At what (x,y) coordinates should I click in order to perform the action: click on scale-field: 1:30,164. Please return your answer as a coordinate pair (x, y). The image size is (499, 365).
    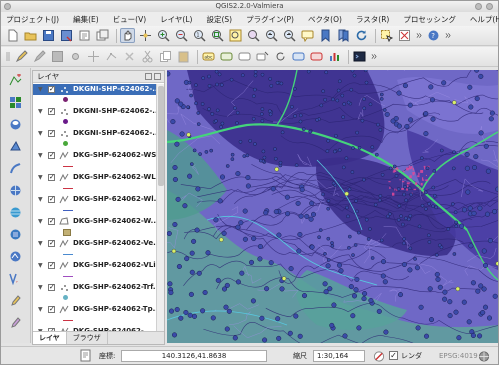
    Looking at the image, I should click on (339, 356).